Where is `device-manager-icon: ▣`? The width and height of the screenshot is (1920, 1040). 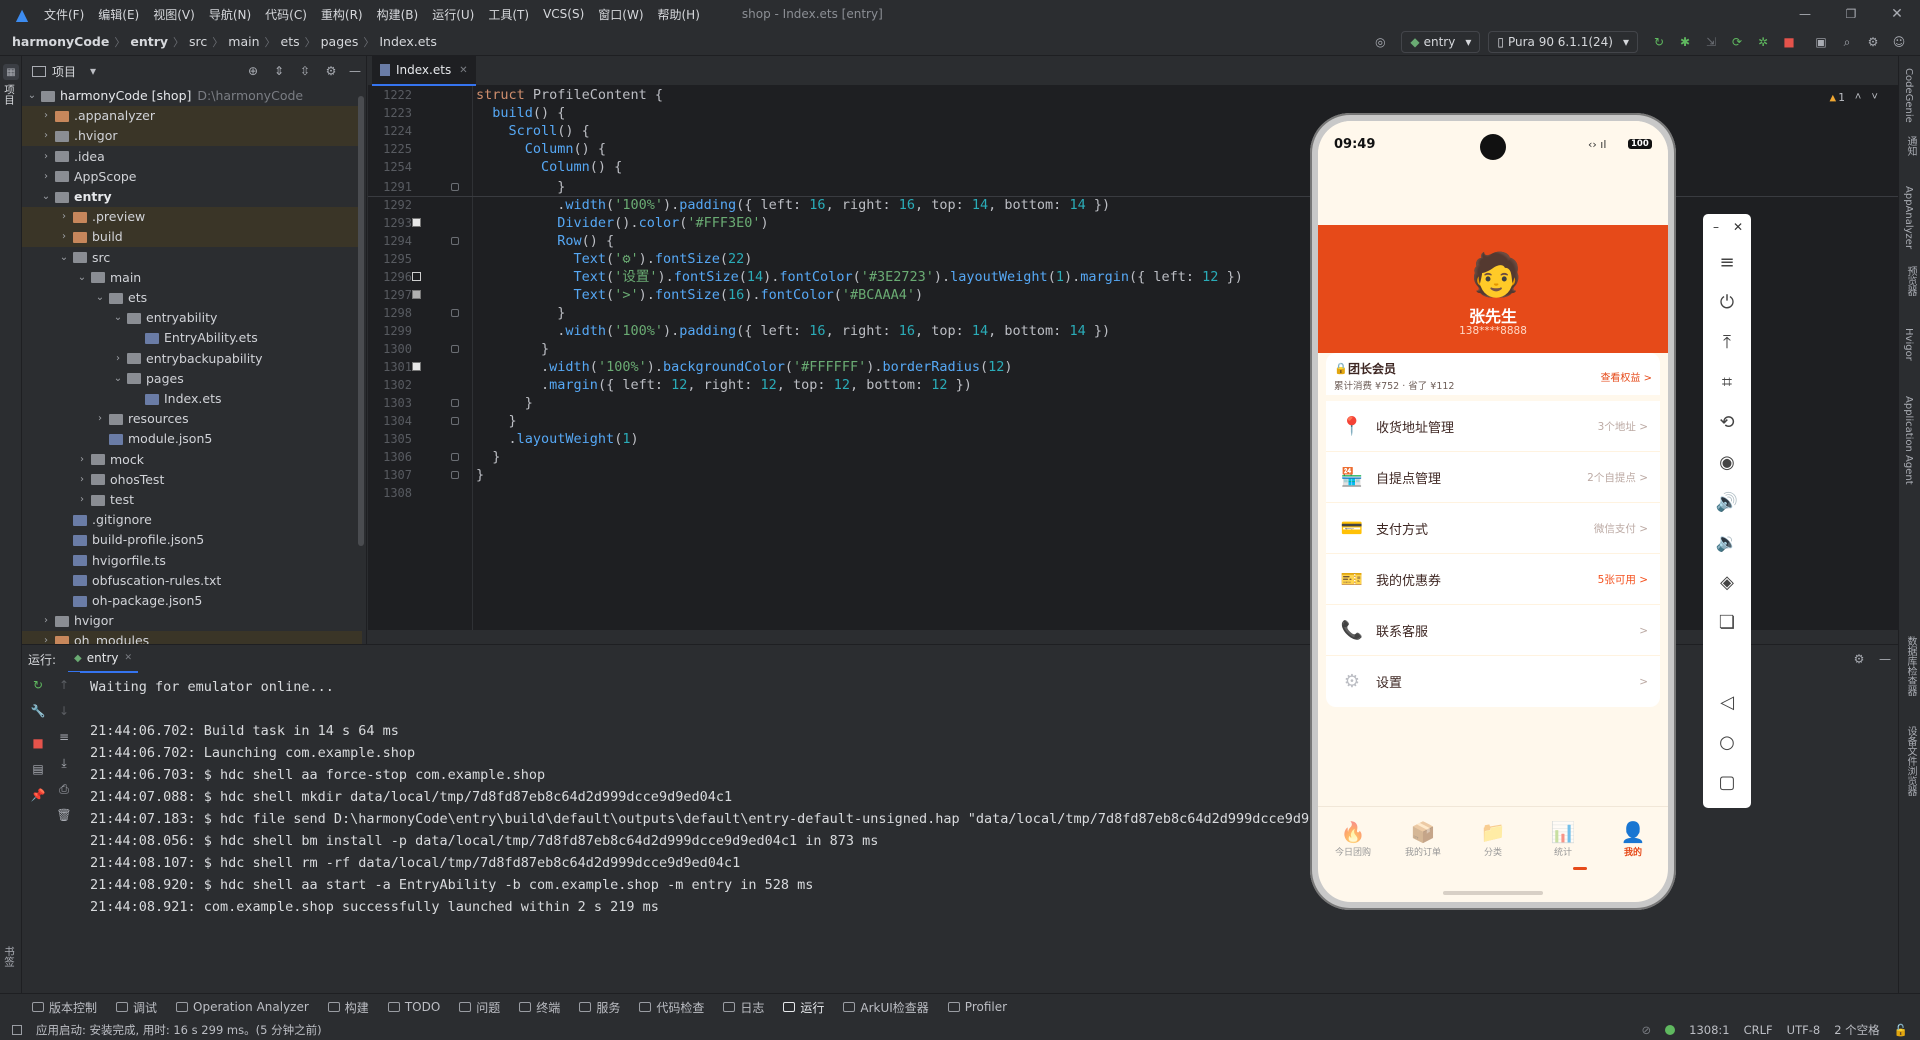
device-manager-icon: ▣ is located at coordinates (1821, 42).